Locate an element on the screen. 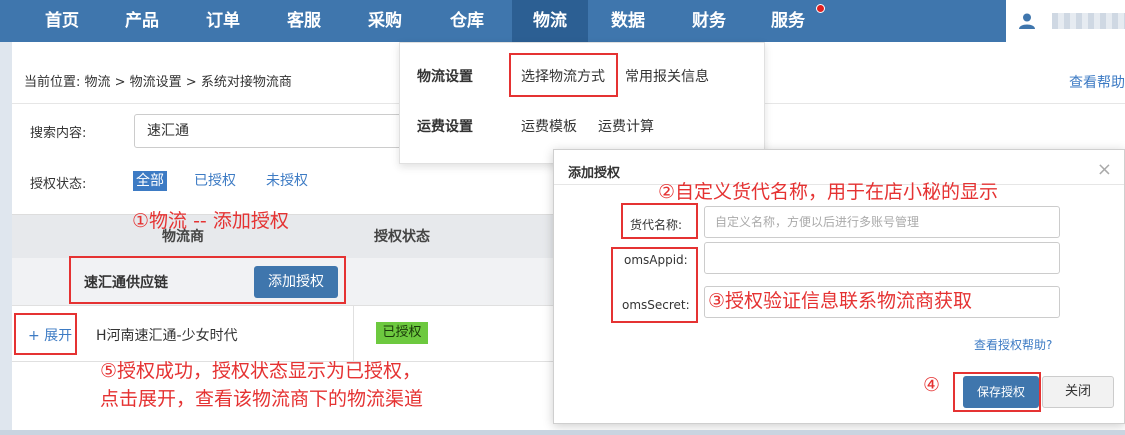  highlight-add-auth is located at coordinates (207, 280).